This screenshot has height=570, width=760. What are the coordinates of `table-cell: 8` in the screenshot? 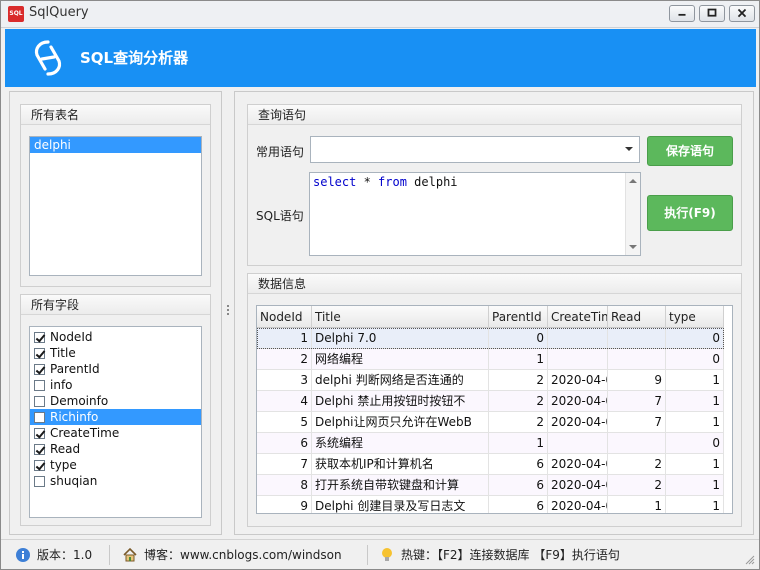 It's located at (284, 485).